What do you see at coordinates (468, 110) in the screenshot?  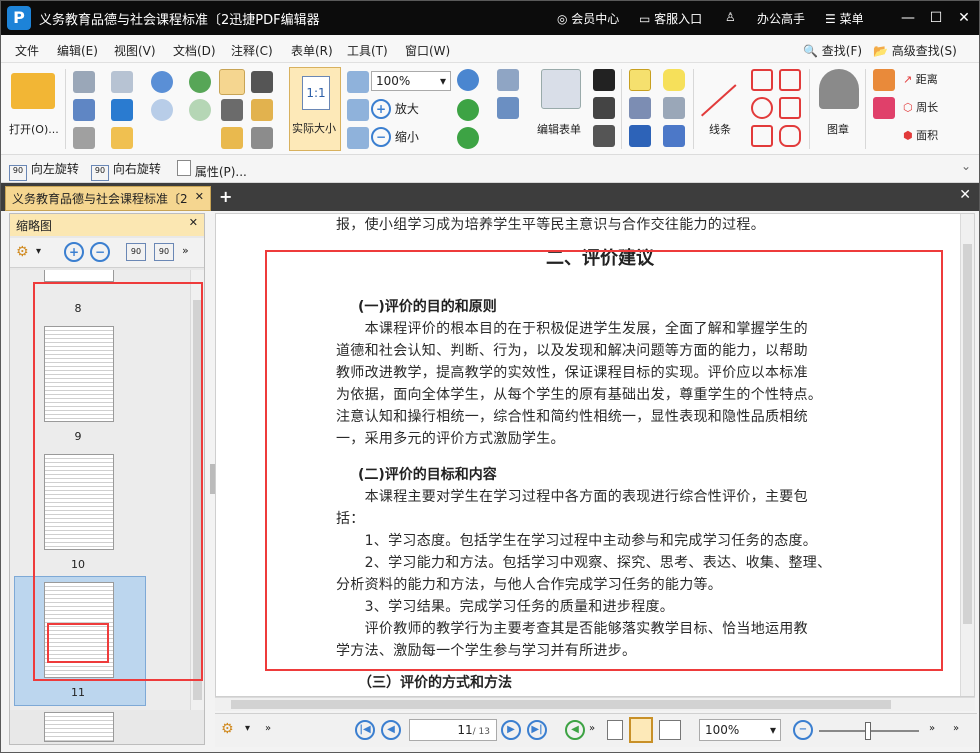 I see `rotate-cw-icon` at bounding box center [468, 110].